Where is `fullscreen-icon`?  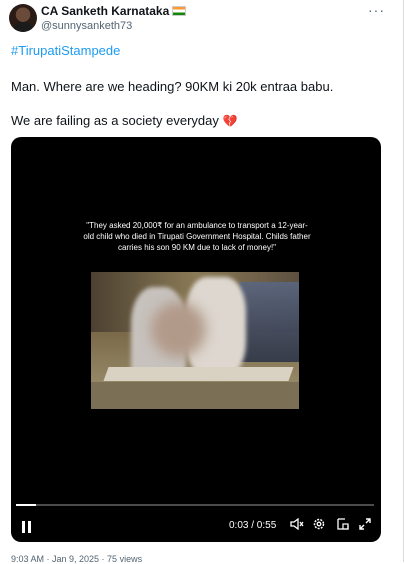
fullscreen-icon is located at coordinates (365, 526).